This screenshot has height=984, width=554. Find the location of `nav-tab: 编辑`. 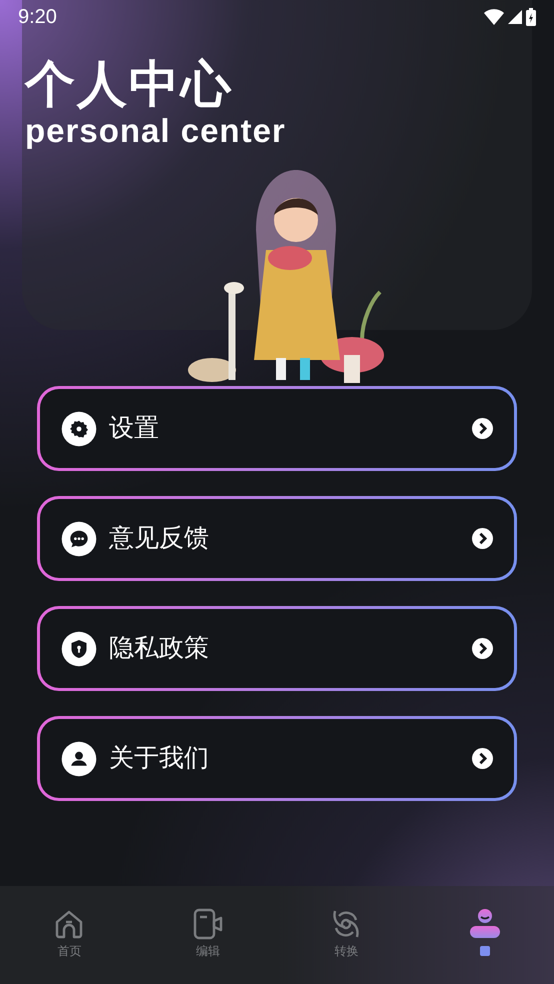

nav-tab: 编辑 is located at coordinates (207, 934).